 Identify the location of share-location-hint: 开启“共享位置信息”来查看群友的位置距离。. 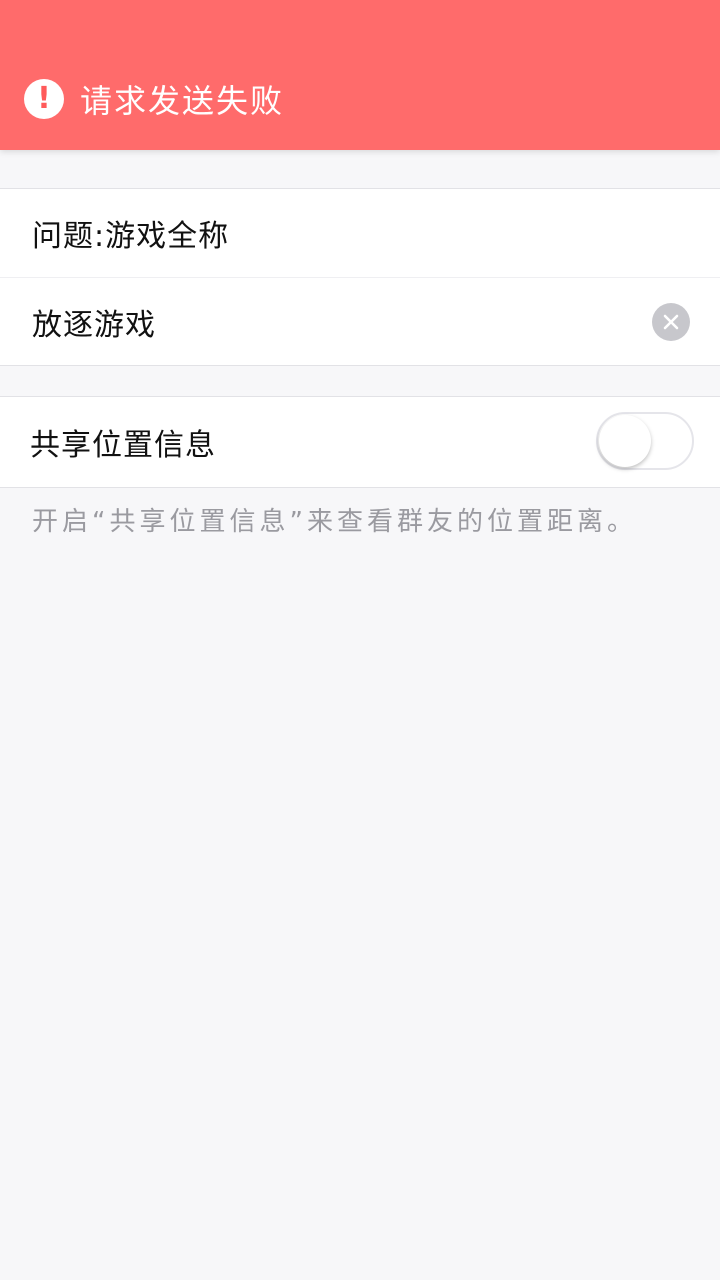
(334, 522).